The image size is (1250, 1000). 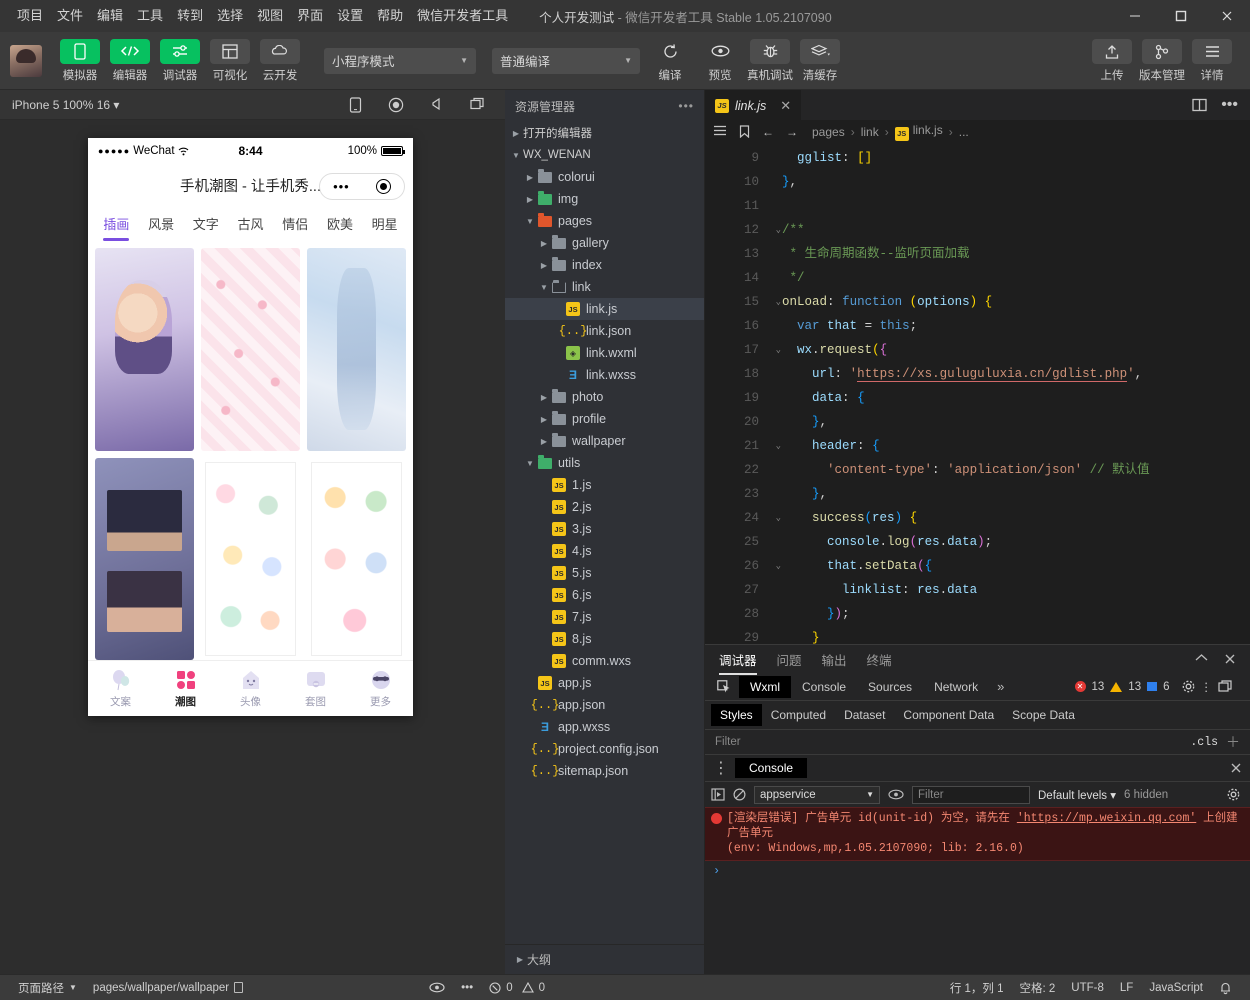 What do you see at coordinates (770, 60) in the screenshot?
I see `toolbar-button-真机调试: 真机调试` at bounding box center [770, 60].